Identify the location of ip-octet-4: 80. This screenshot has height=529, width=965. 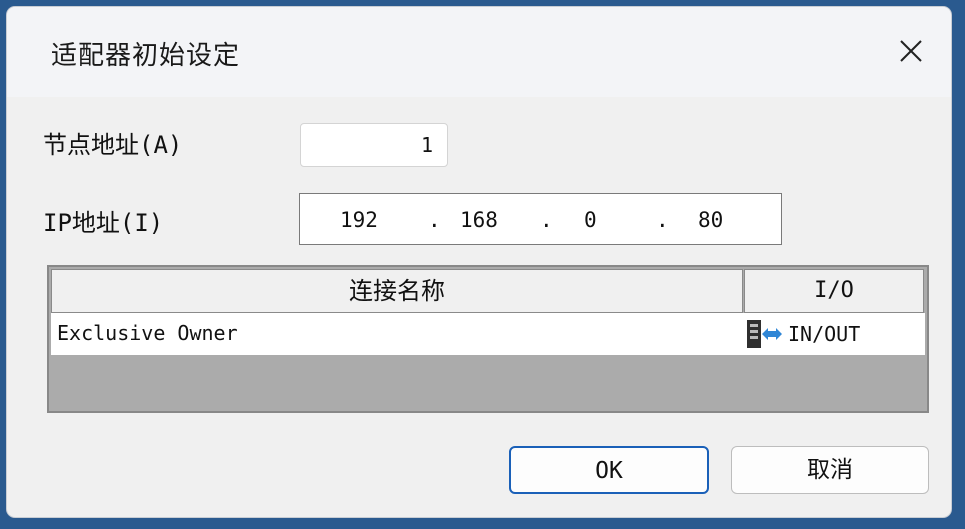
(710, 220).